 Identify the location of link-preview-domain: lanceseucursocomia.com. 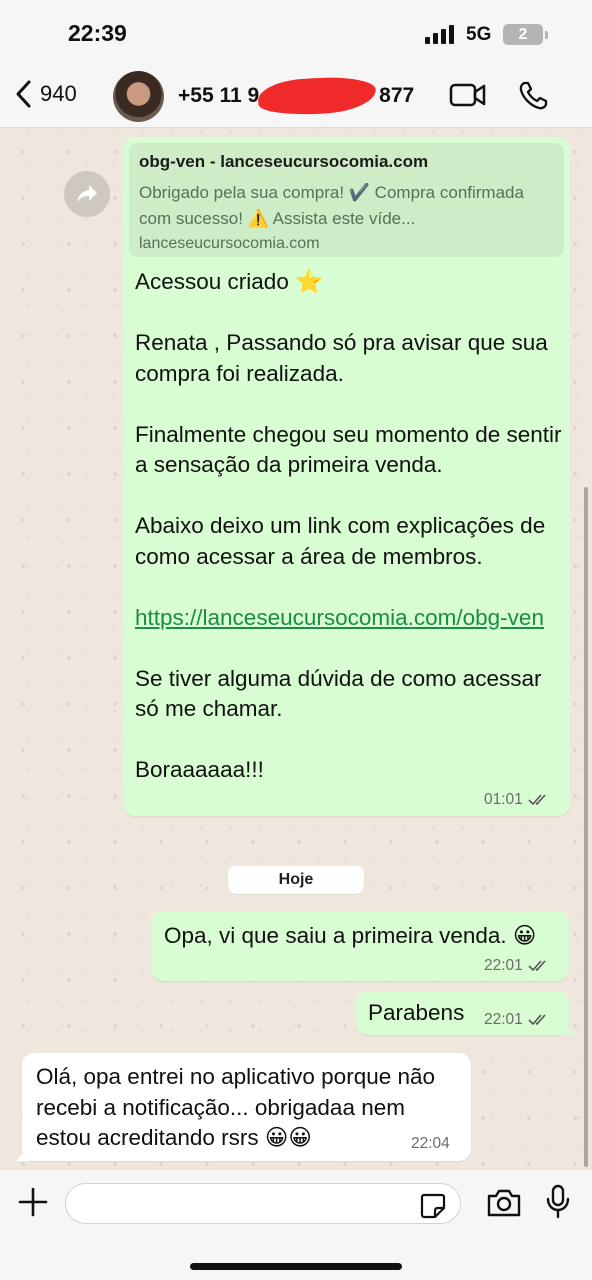
(229, 243).